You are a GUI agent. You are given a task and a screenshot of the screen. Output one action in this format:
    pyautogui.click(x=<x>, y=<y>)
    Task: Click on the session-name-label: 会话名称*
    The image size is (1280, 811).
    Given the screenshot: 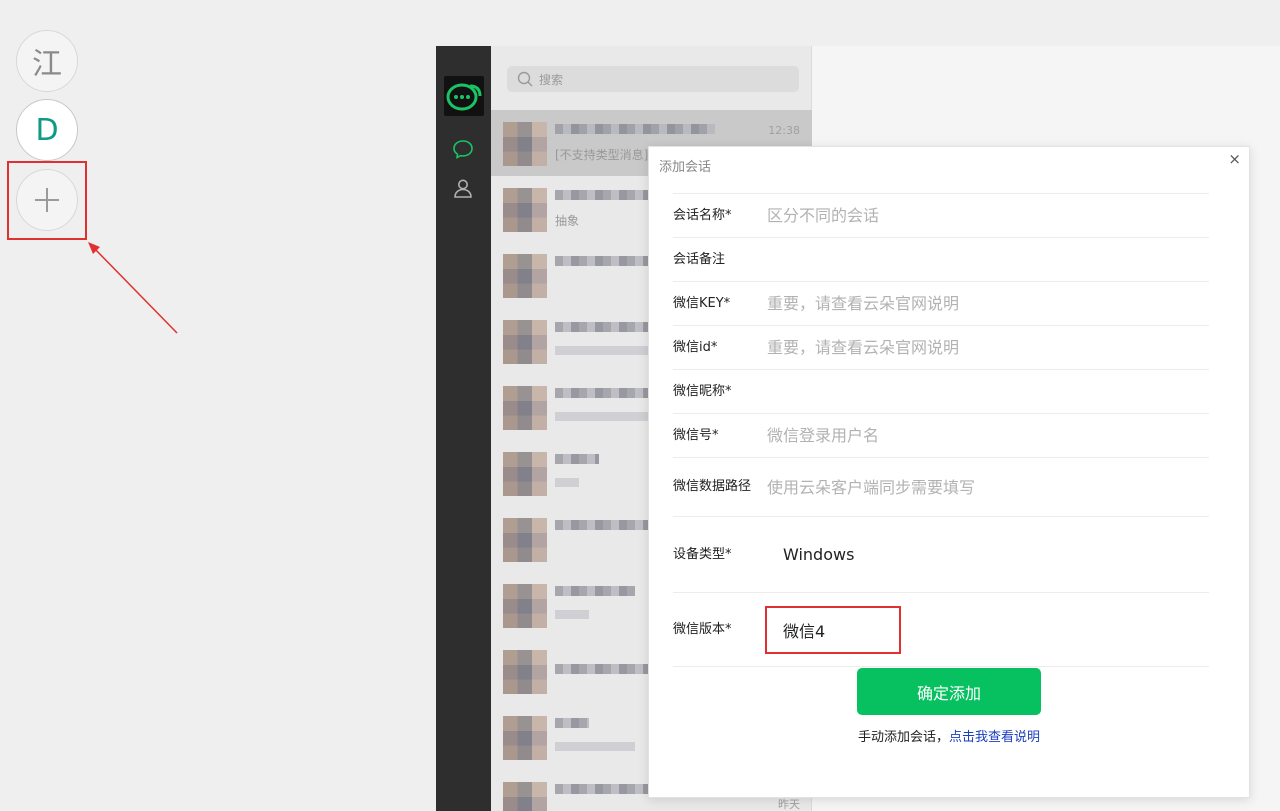 What is the action you would take?
    pyautogui.click(x=702, y=215)
    